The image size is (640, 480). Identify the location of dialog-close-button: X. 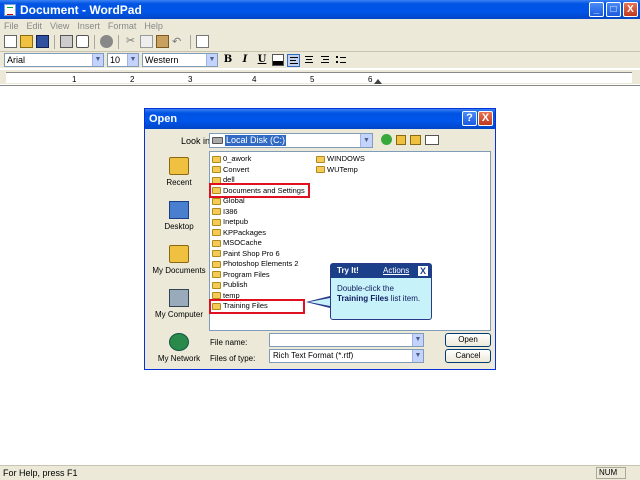
(485, 118).